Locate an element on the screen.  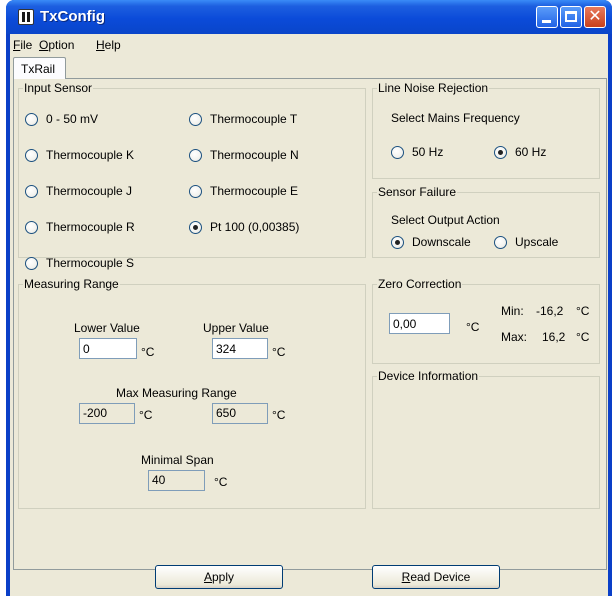
radio-label: 60 Hz is located at coordinates (531, 152).